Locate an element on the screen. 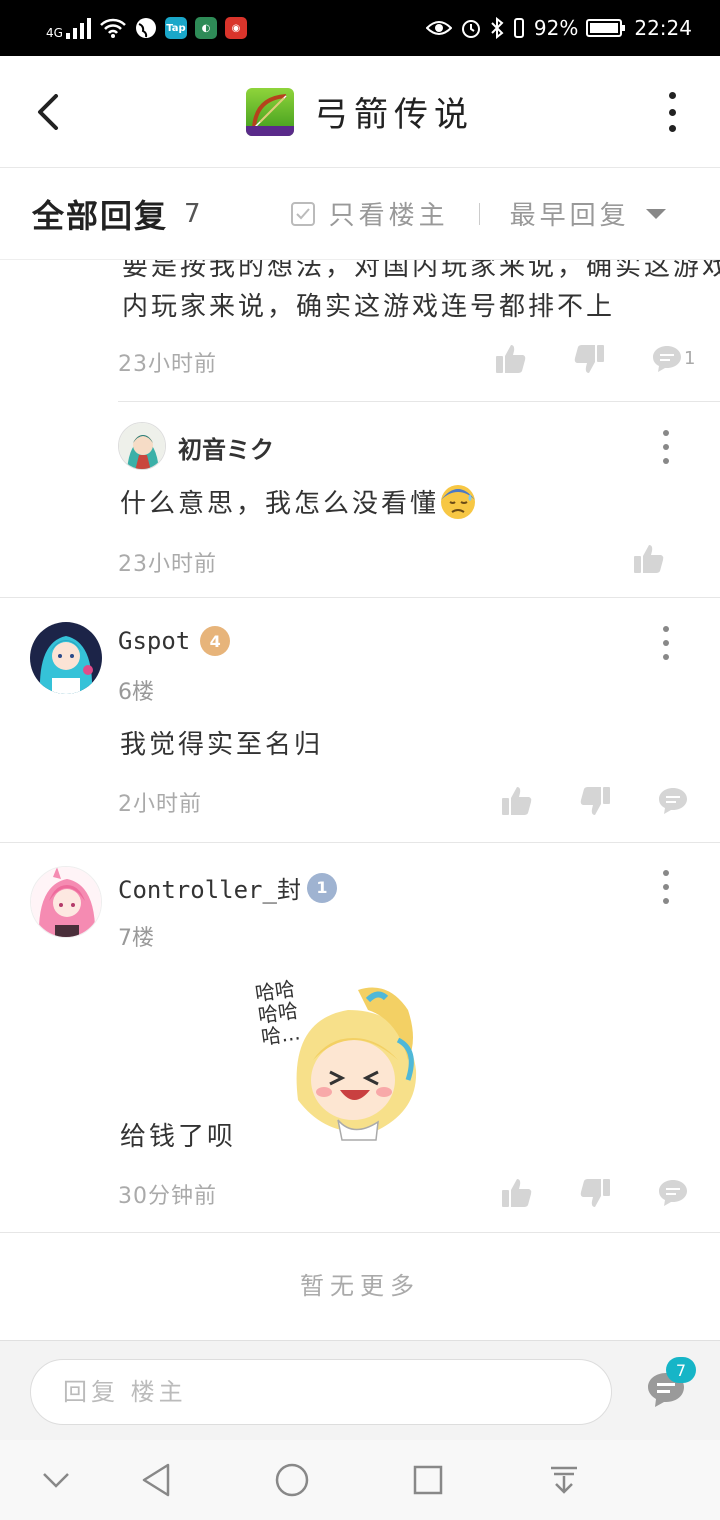 The image size is (720, 1520). comment-actions: 1 is located at coordinates (594, 359).